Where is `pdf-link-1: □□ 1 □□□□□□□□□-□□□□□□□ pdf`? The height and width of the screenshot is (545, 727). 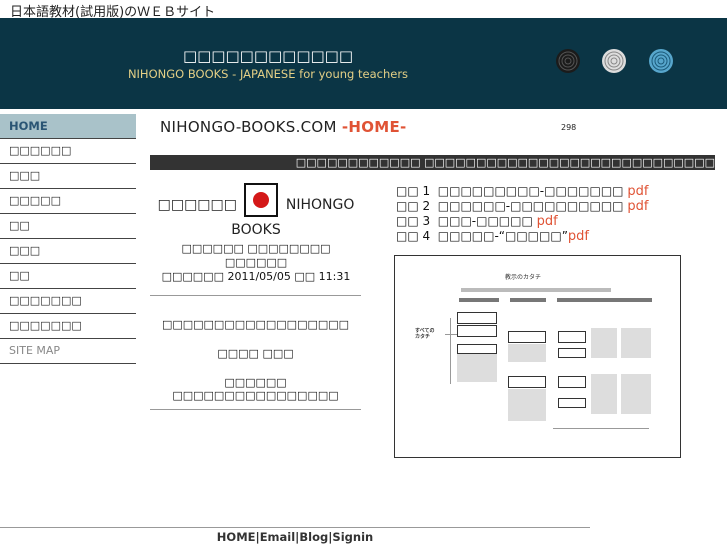 pdf-link-1: □□ 1 □□□□□□□□□-□□□□□□□ pdf is located at coordinates (522, 191).